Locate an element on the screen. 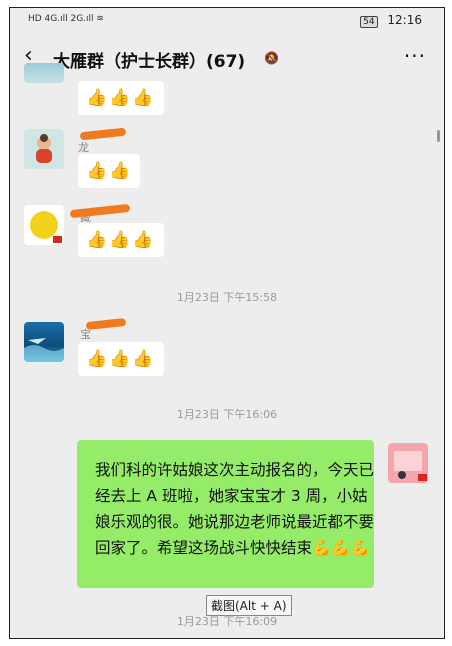 The image size is (452, 646). chat-title: 大雁群（护士长群）(67) is located at coordinates (149, 62).